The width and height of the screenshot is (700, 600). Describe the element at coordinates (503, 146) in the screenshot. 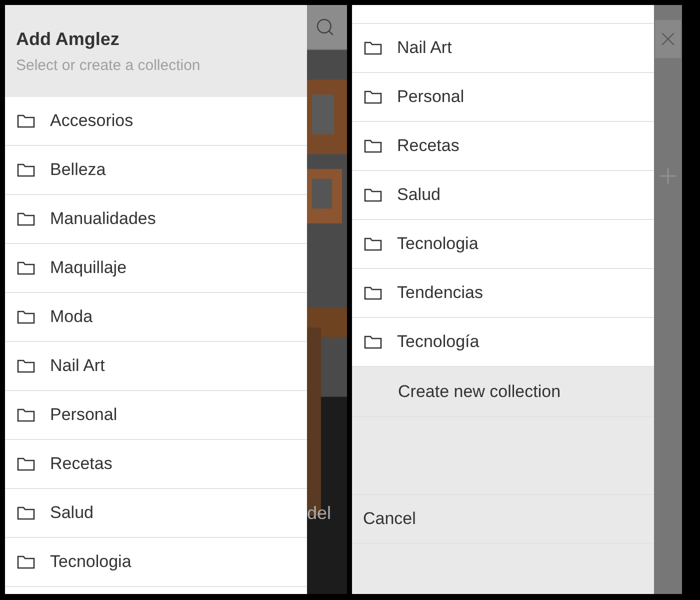

I see `collection-item: Recetas` at that location.